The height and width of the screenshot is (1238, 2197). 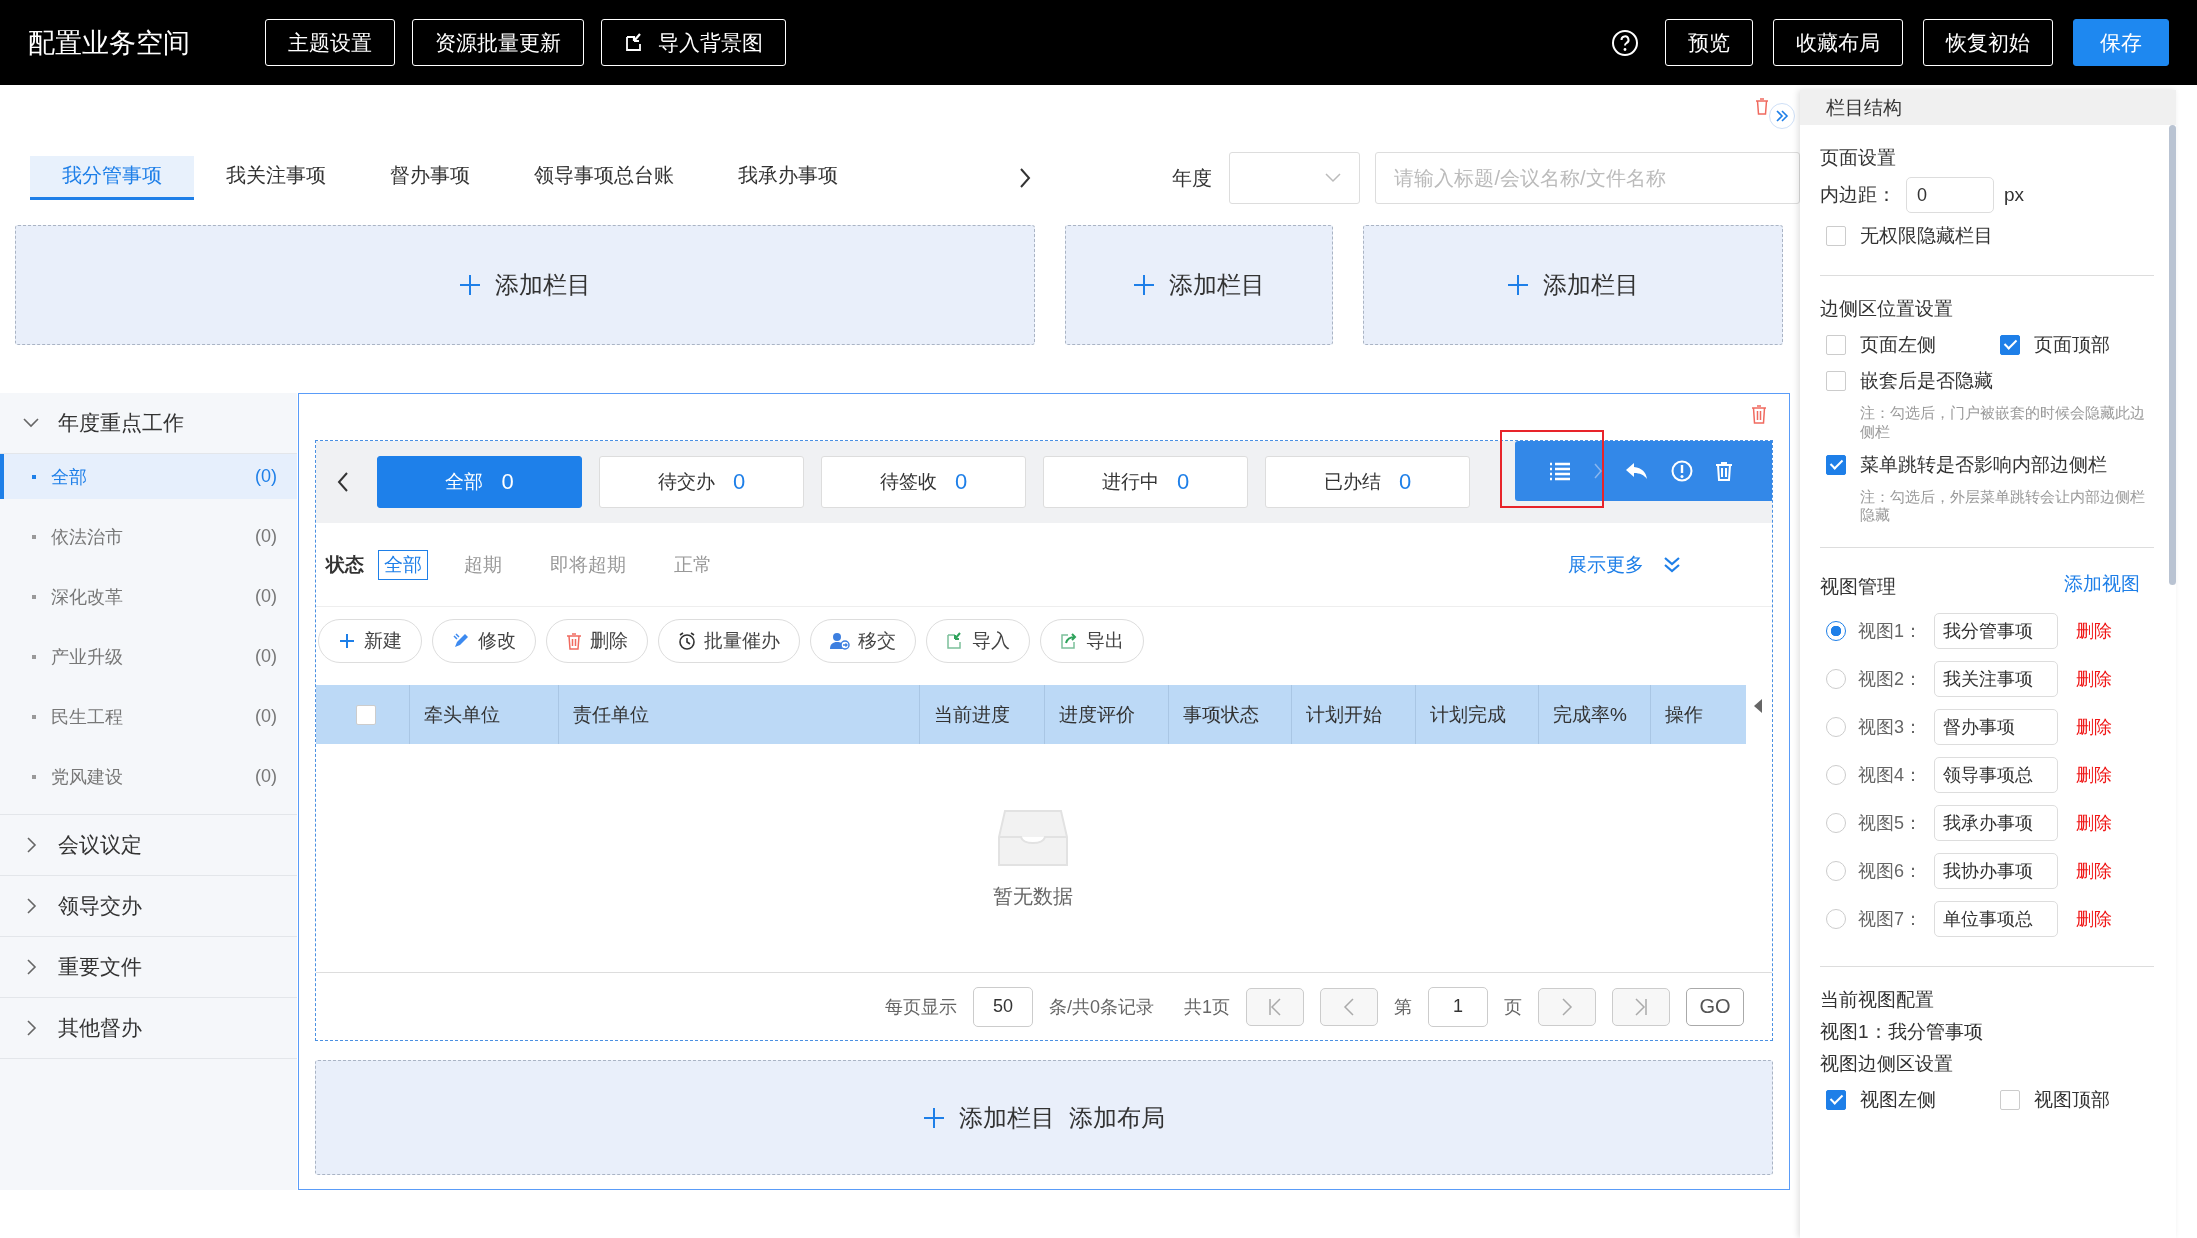 What do you see at coordinates (112, 178) in the screenshot?
I see `view-tab: 我分管事项` at bounding box center [112, 178].